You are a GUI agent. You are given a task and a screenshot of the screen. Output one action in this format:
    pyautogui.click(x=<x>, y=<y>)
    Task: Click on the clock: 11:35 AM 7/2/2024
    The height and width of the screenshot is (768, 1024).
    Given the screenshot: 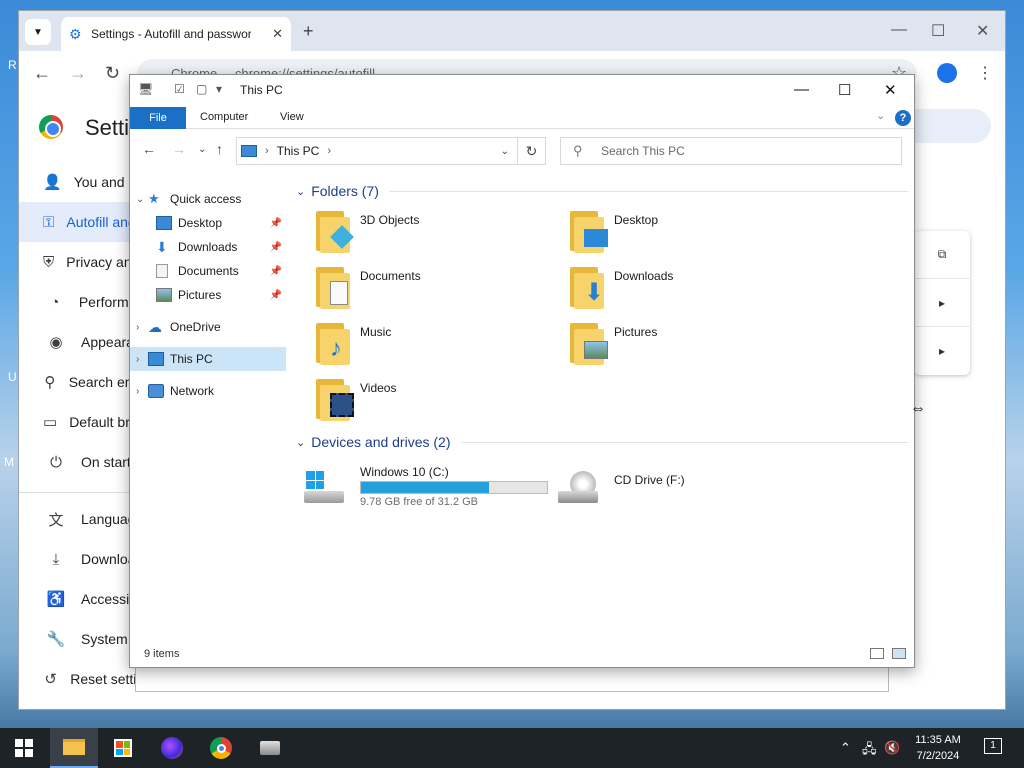 What is the action you would take?
    pyautogui.click(x=938, y=748)
    